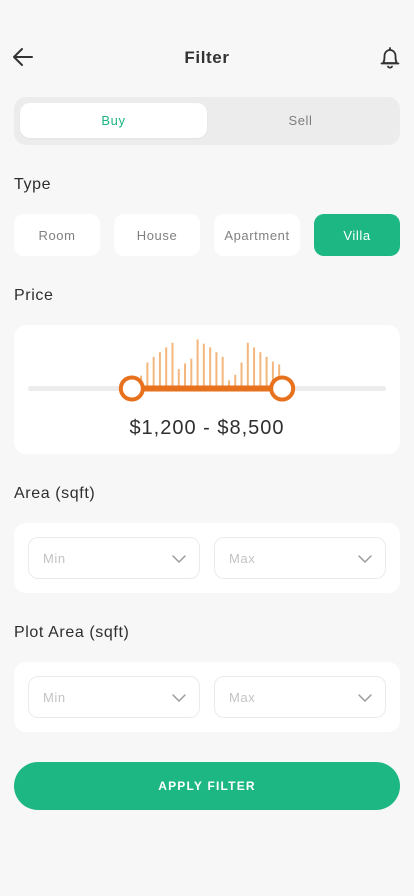 Image resolution: width=414 pixels, height=896 pixels. Describe the element at coordinates (114, 697) in the screenshot. I see `plot-area-min-select: Min` at that location.